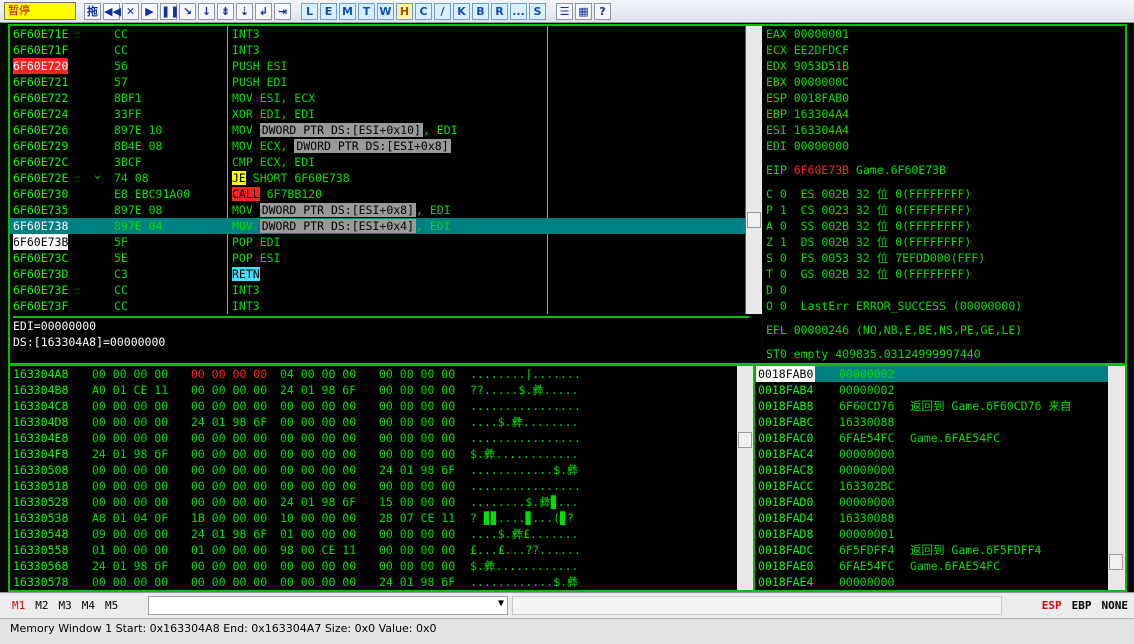 The height and width of the screenshot is (644, 1134). I want to click on memory-tab-m2: M2, so click(41, 605).